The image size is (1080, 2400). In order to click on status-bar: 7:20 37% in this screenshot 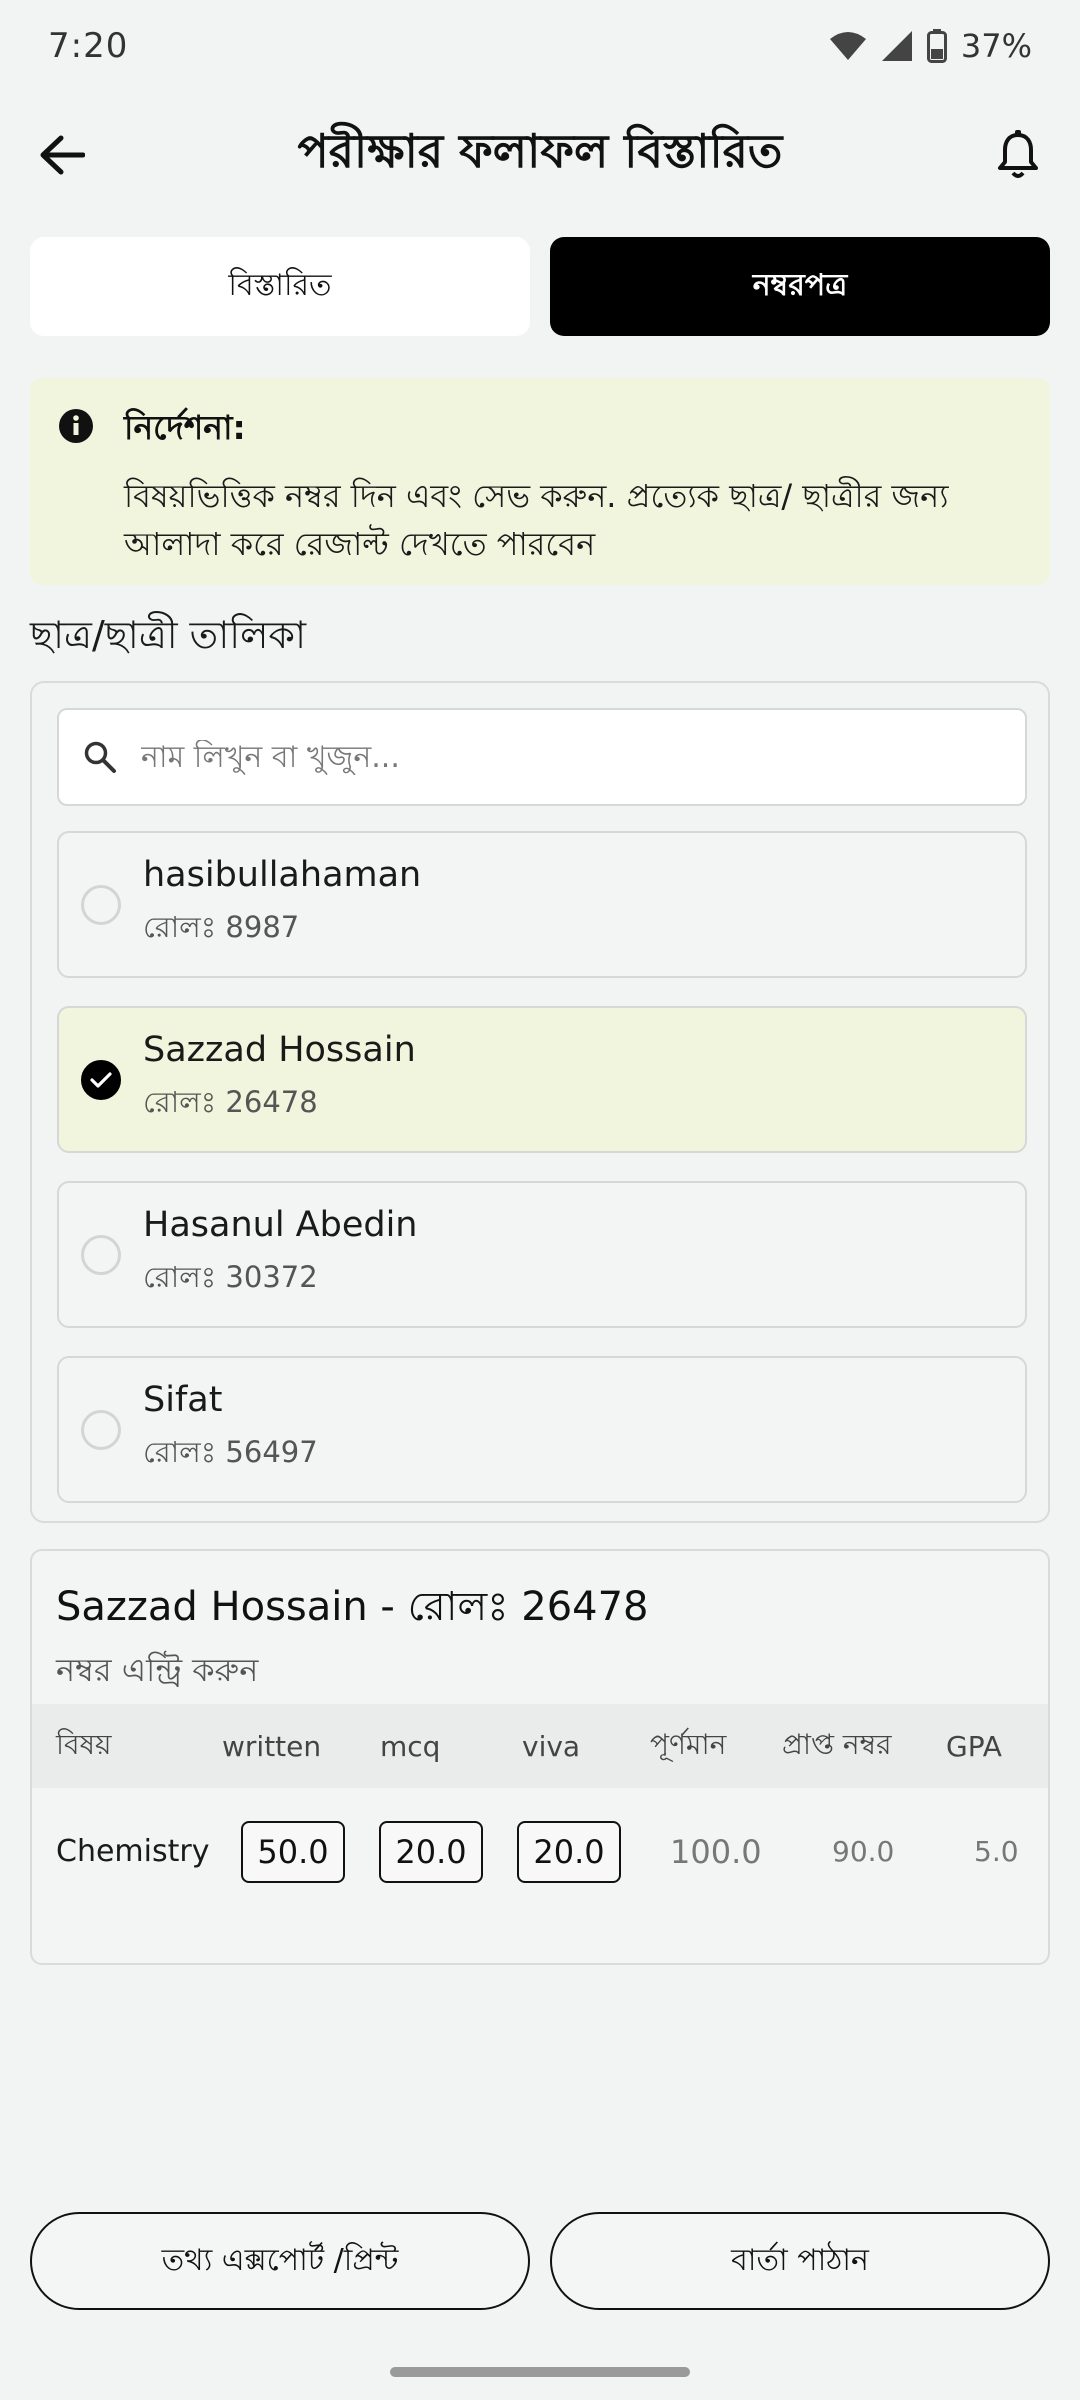, I will do `click(540, 46)`.